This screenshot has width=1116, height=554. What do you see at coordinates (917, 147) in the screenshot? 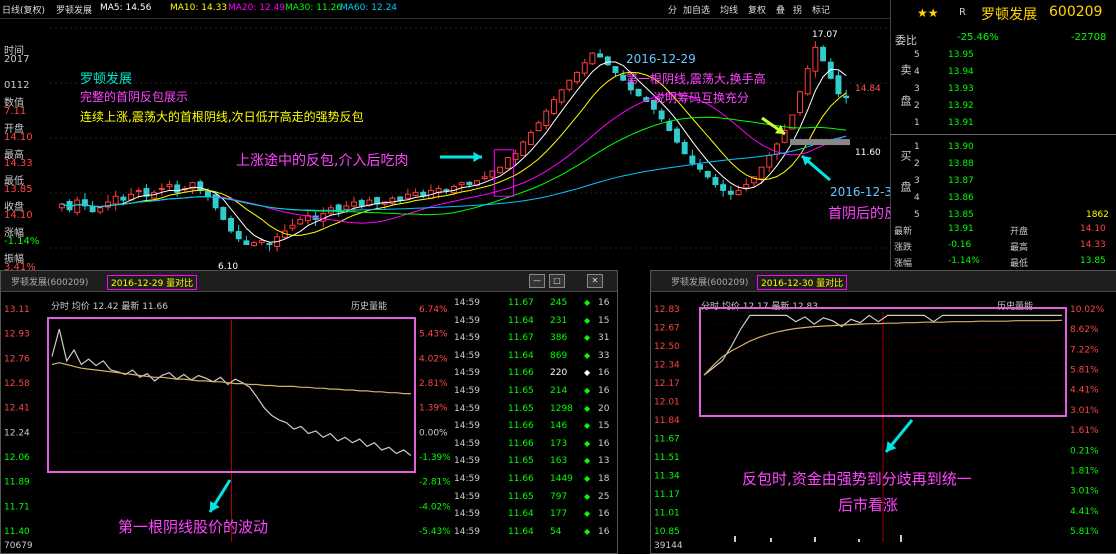
I see `buy-level: 1` at bounding box center [917, 147].